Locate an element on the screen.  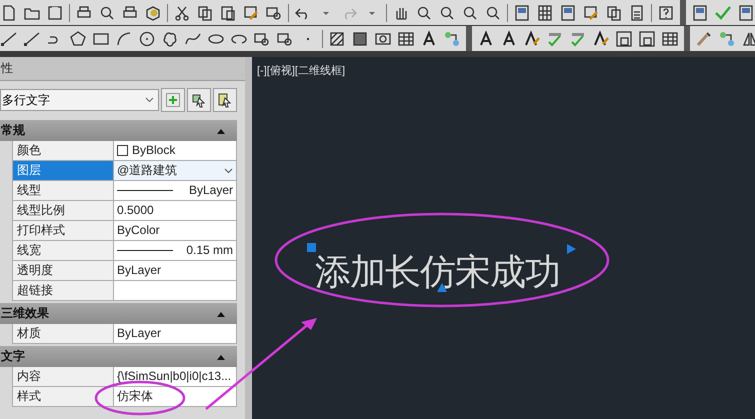
quick-select-button is located at coordinates (173, 100).